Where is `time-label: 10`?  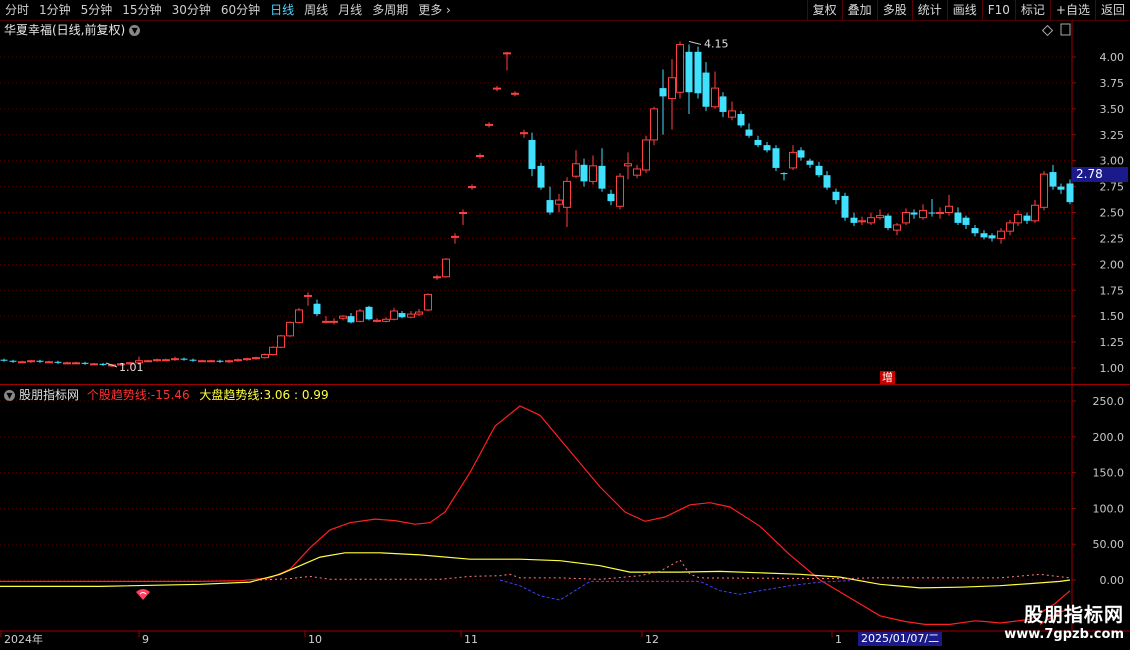
time-label: 10 is located at coordinates (315, 639).